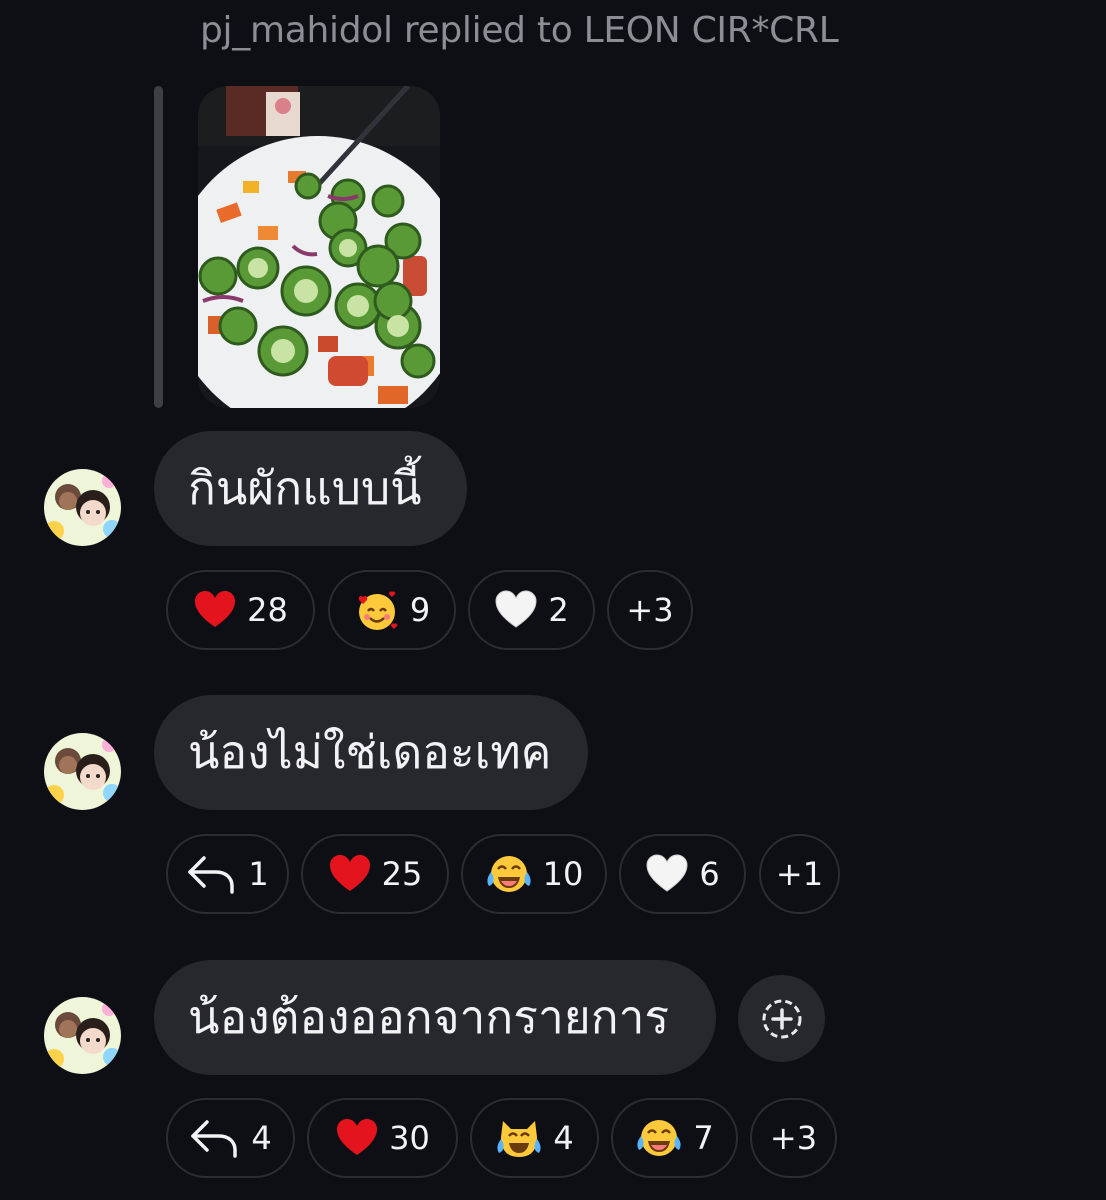  Describe the element at coordinates (305, 488) in the screenshot. I see `message-text: กินผักแบบนี้` at that location.